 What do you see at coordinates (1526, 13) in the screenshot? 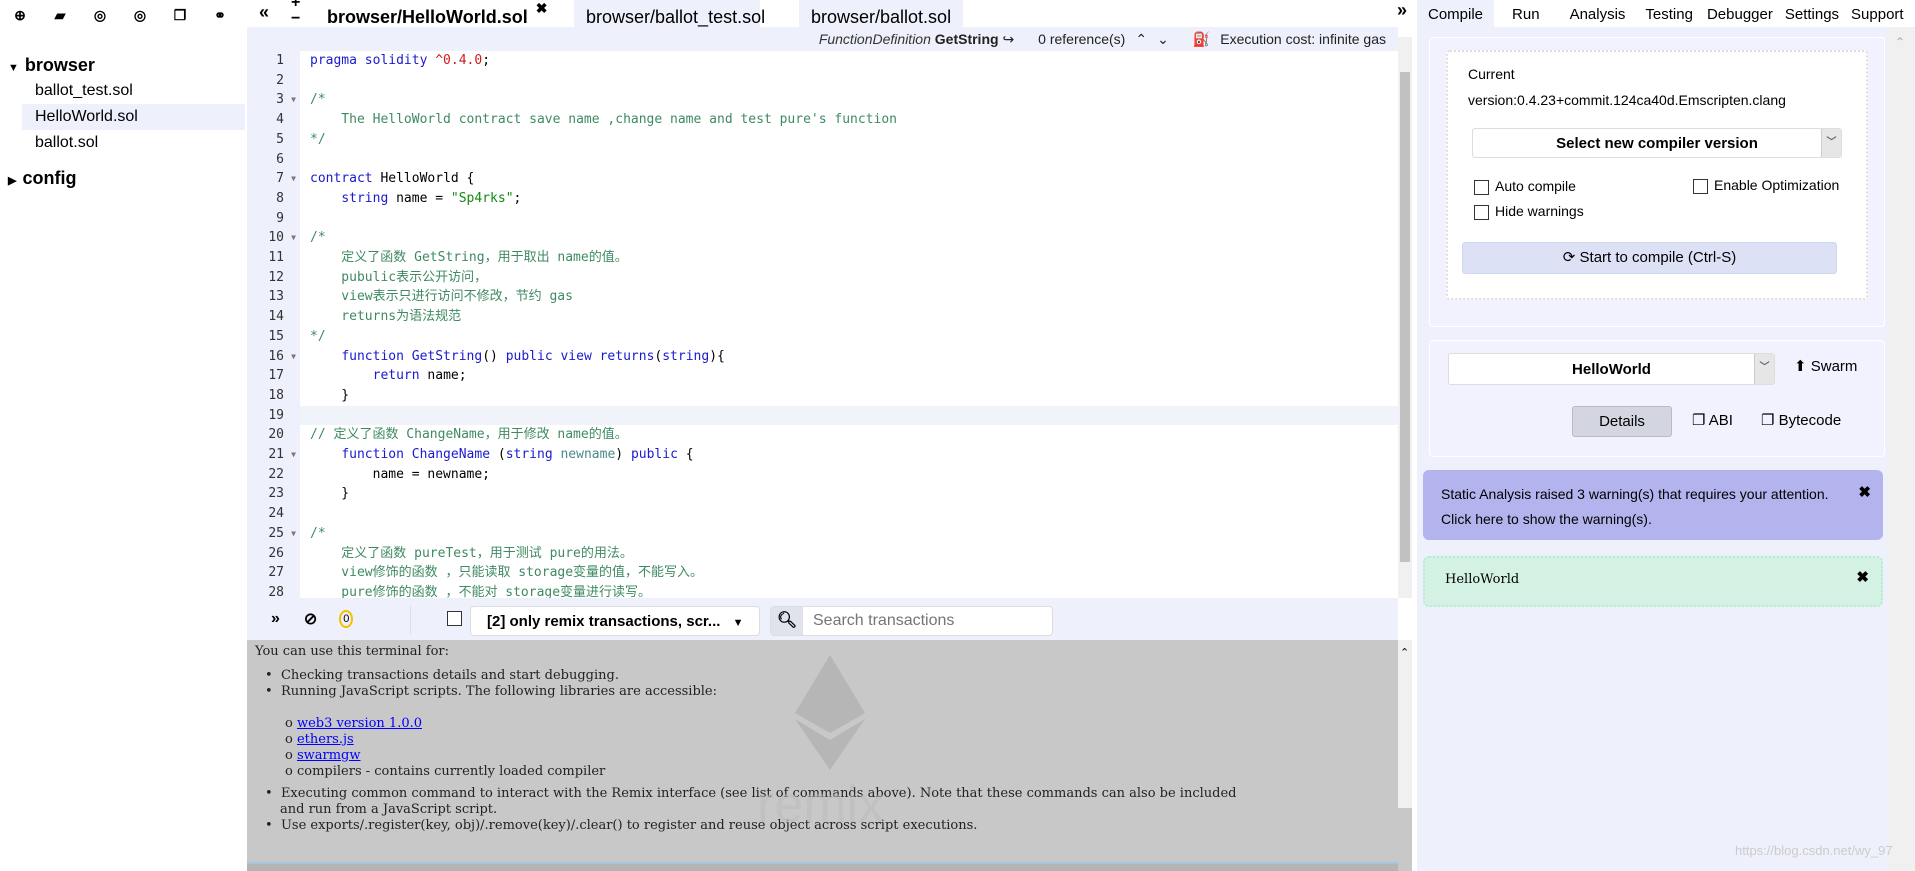
I see `tab-run: Run` at bounding box center [1526, 13].